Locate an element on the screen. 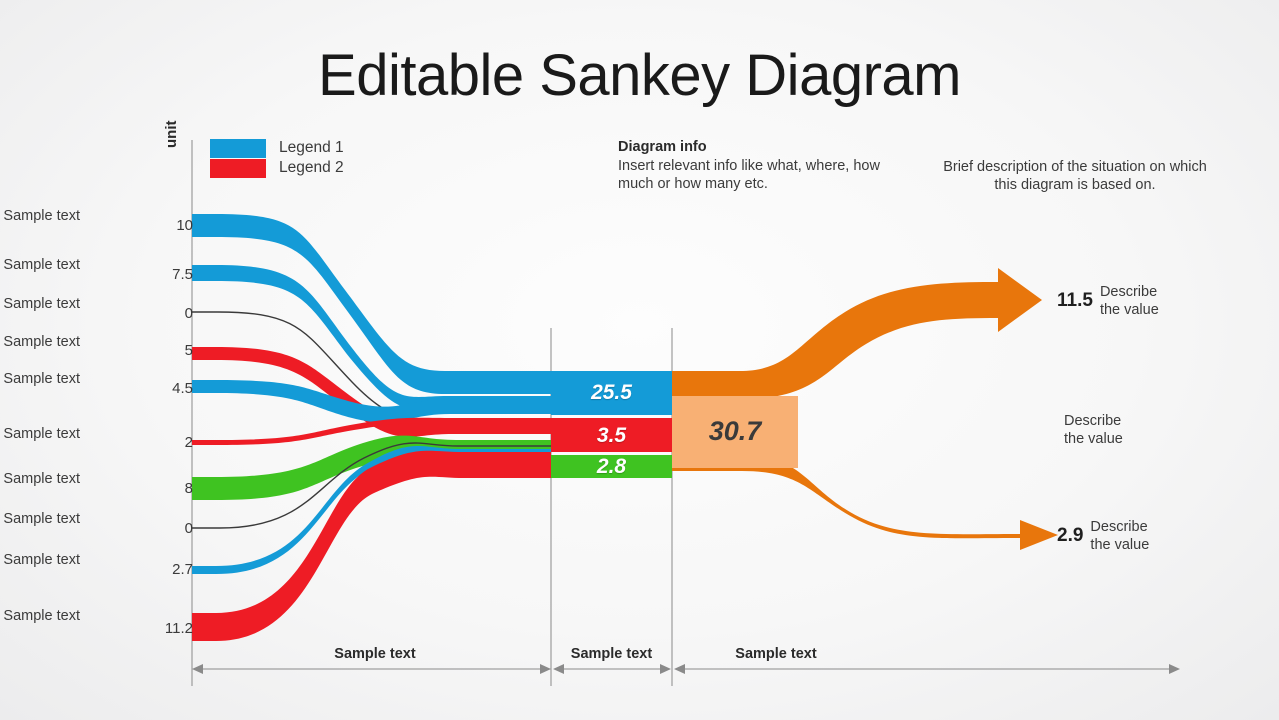 This screenshot has height=720, width=1279. ribbon-out-upper is located at coordinates (857, 333).